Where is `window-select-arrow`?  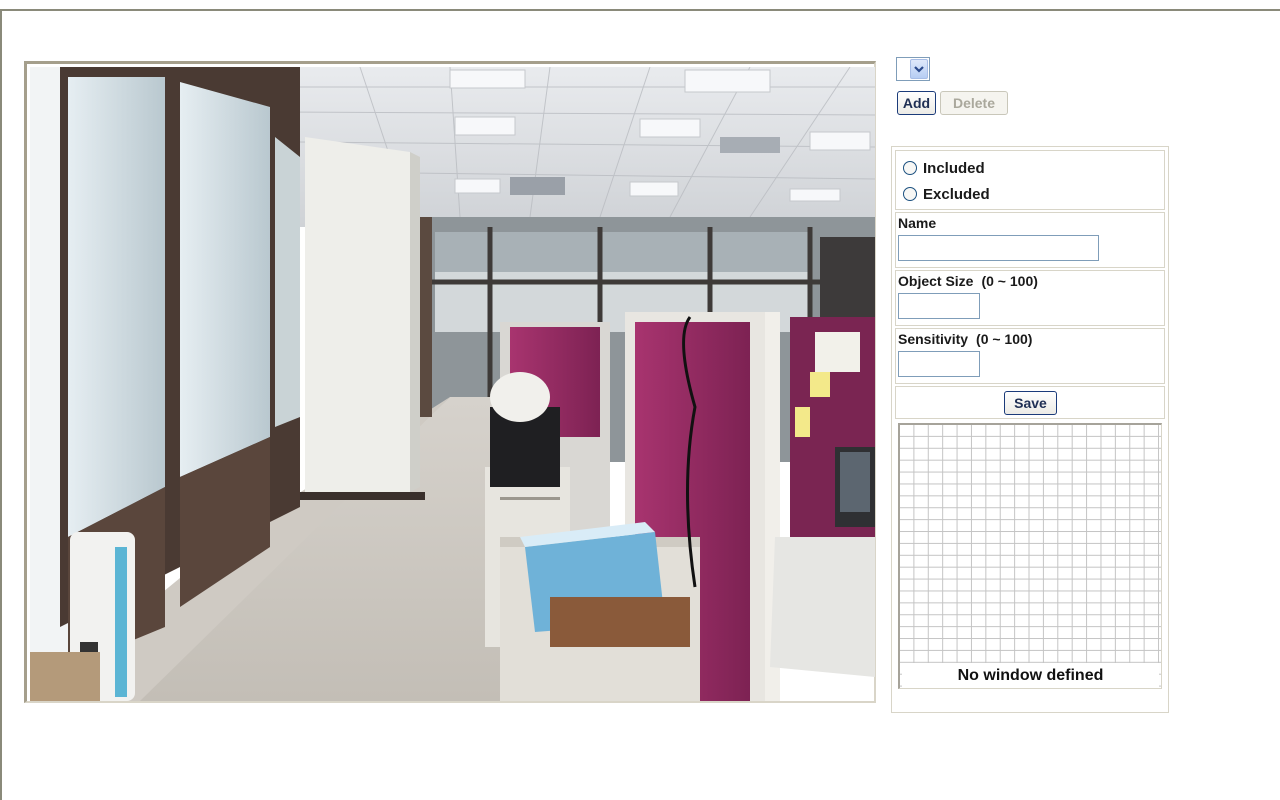
window-select-arrow is located at coordinates (919, 69).